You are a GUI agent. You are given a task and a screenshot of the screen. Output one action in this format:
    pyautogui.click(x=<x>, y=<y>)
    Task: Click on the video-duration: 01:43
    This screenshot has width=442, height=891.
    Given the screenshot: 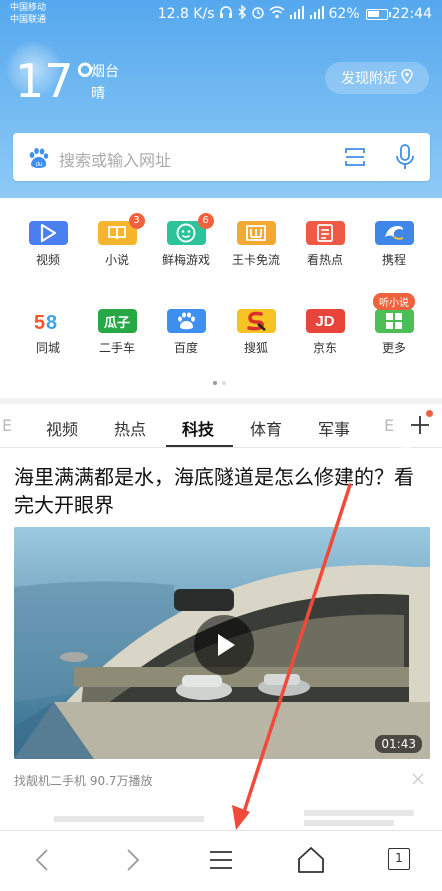 What is the action you would take?
    pyautogui.click(x=398, y=744)
    